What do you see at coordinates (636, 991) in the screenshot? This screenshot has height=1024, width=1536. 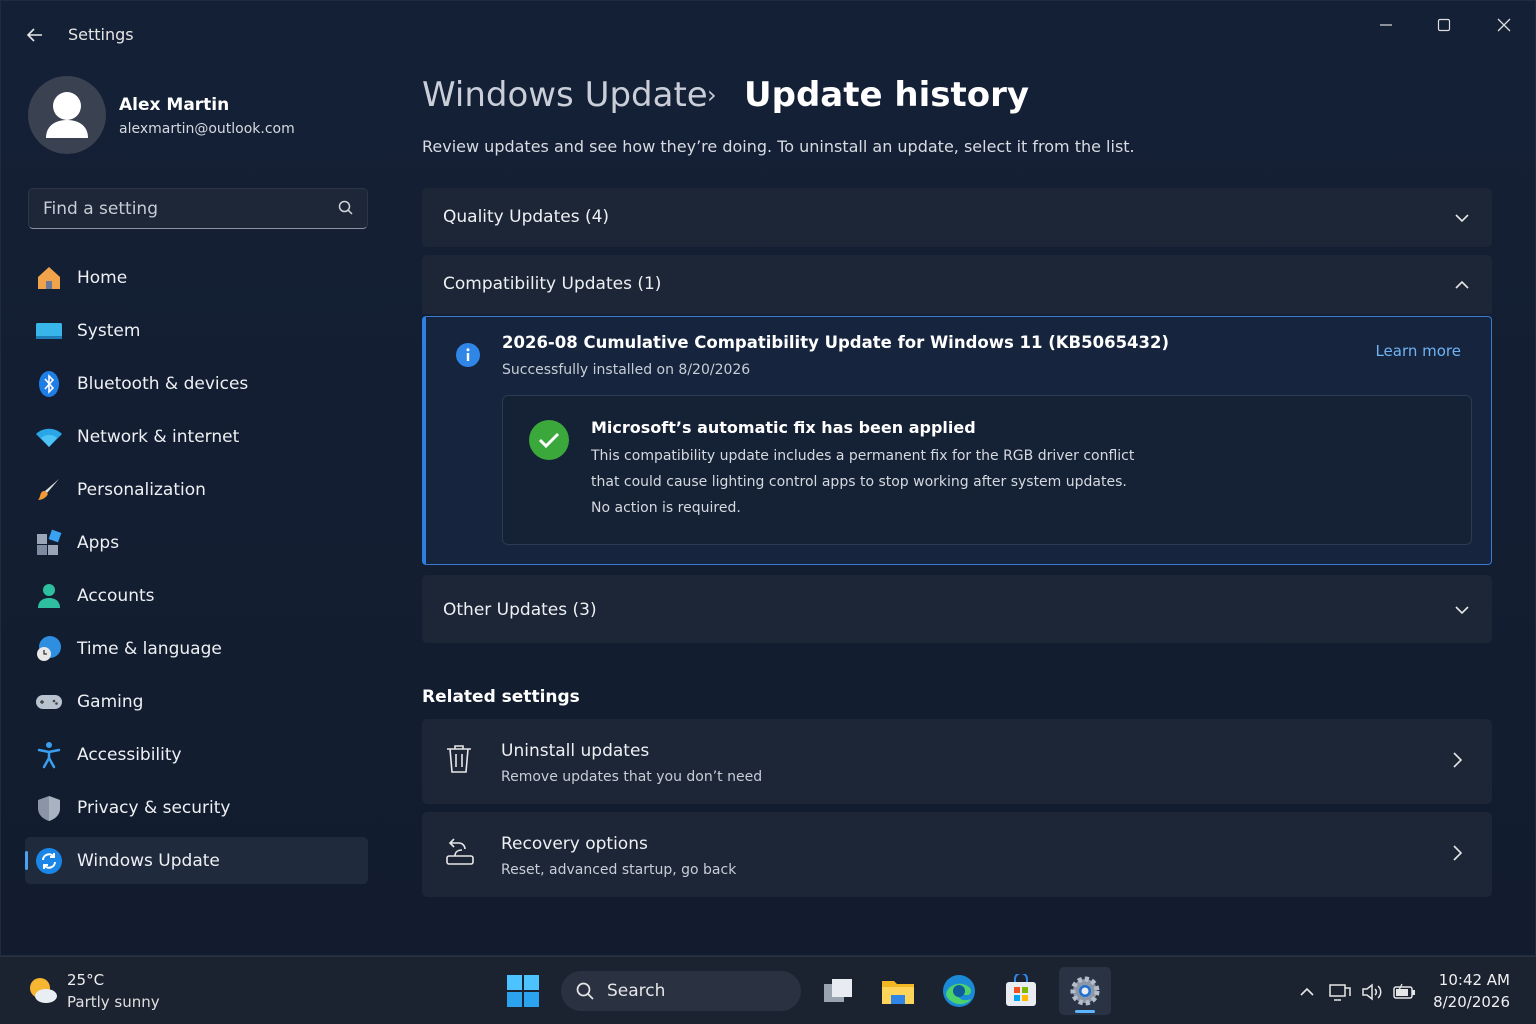 I see `taskbar-search-label: Search` at bounding box center [636, 991].